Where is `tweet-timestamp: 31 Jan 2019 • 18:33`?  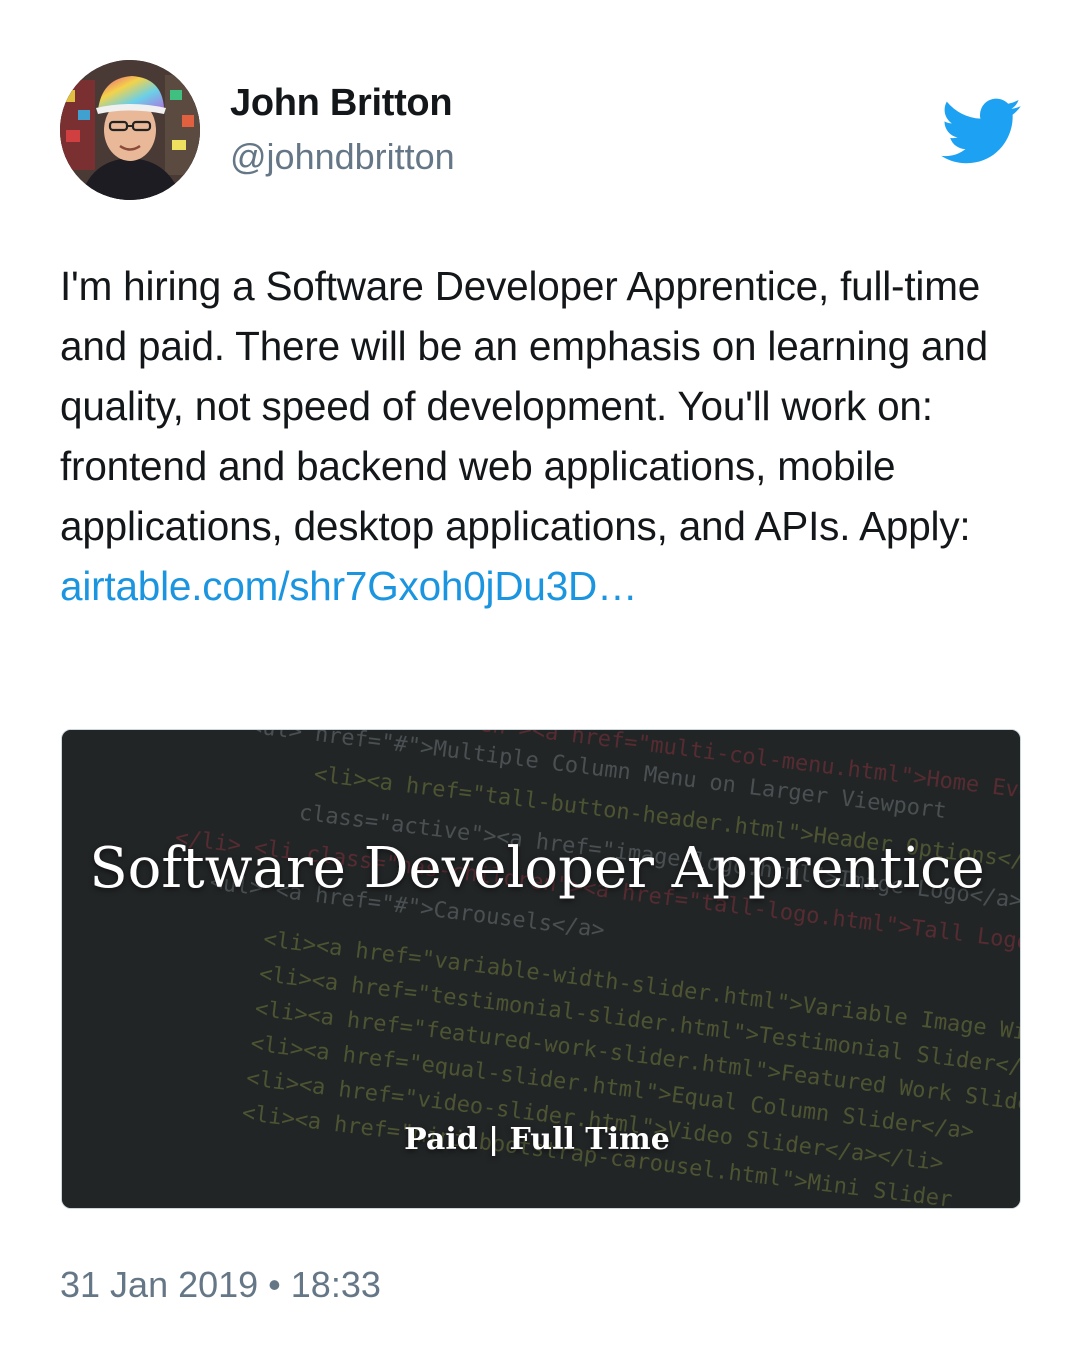 tweet-timestamp: 31 Jan 2019 • 18:33 is located at coordinates (220, 1285).